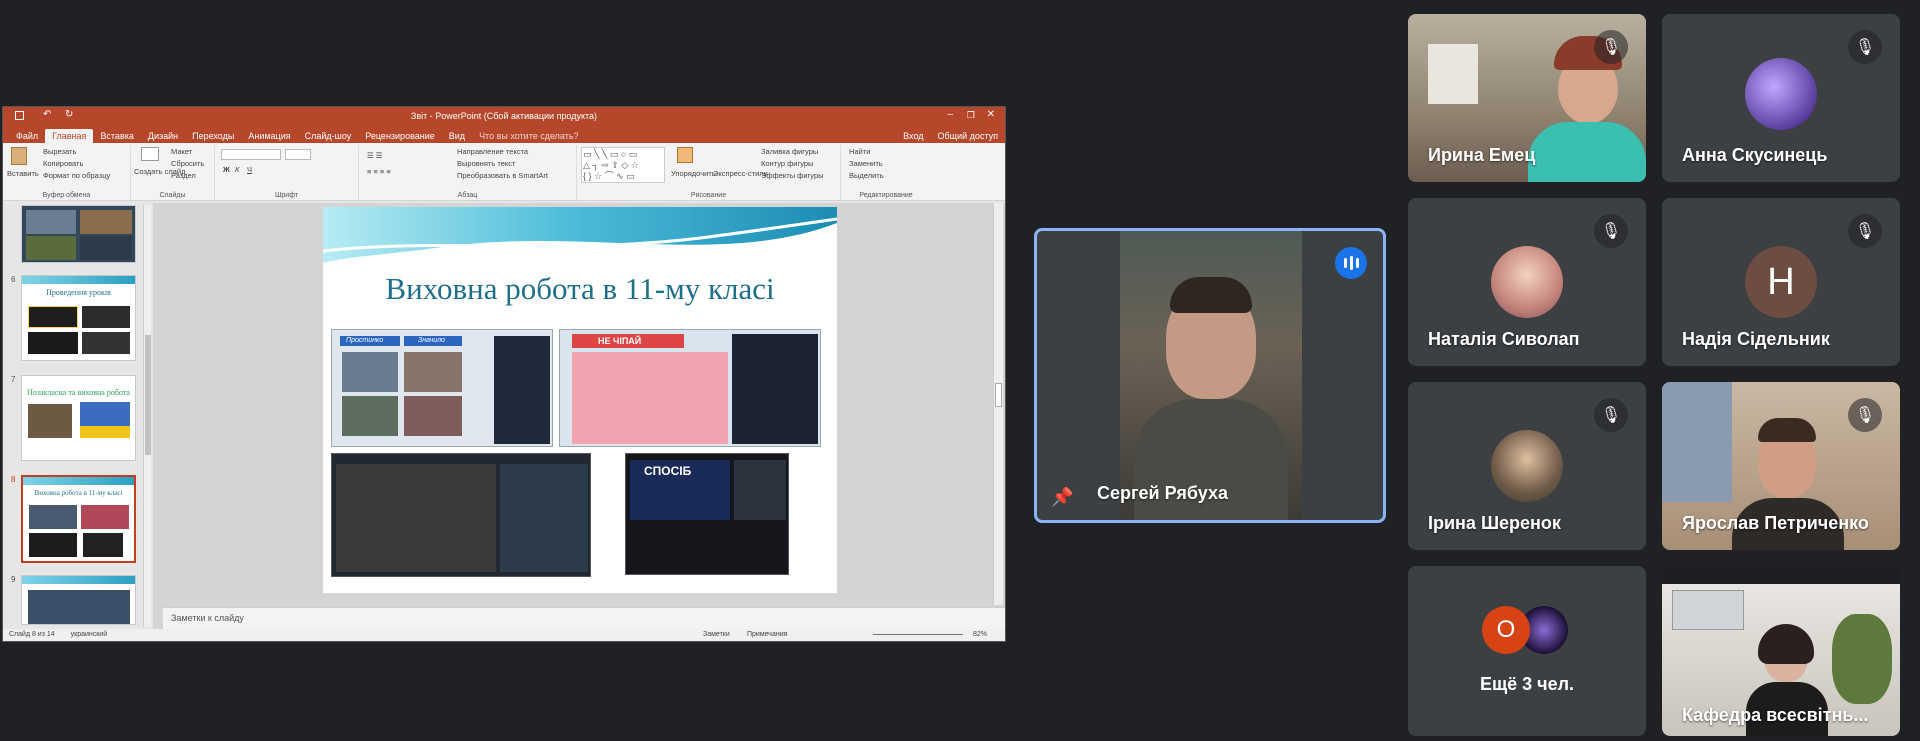 This screenshot has width=1920, height=741. What do you see at coordinates (59, 151) in the screenshot?
I see `cut-button: Вырезать` at bounding box center [59, 151].